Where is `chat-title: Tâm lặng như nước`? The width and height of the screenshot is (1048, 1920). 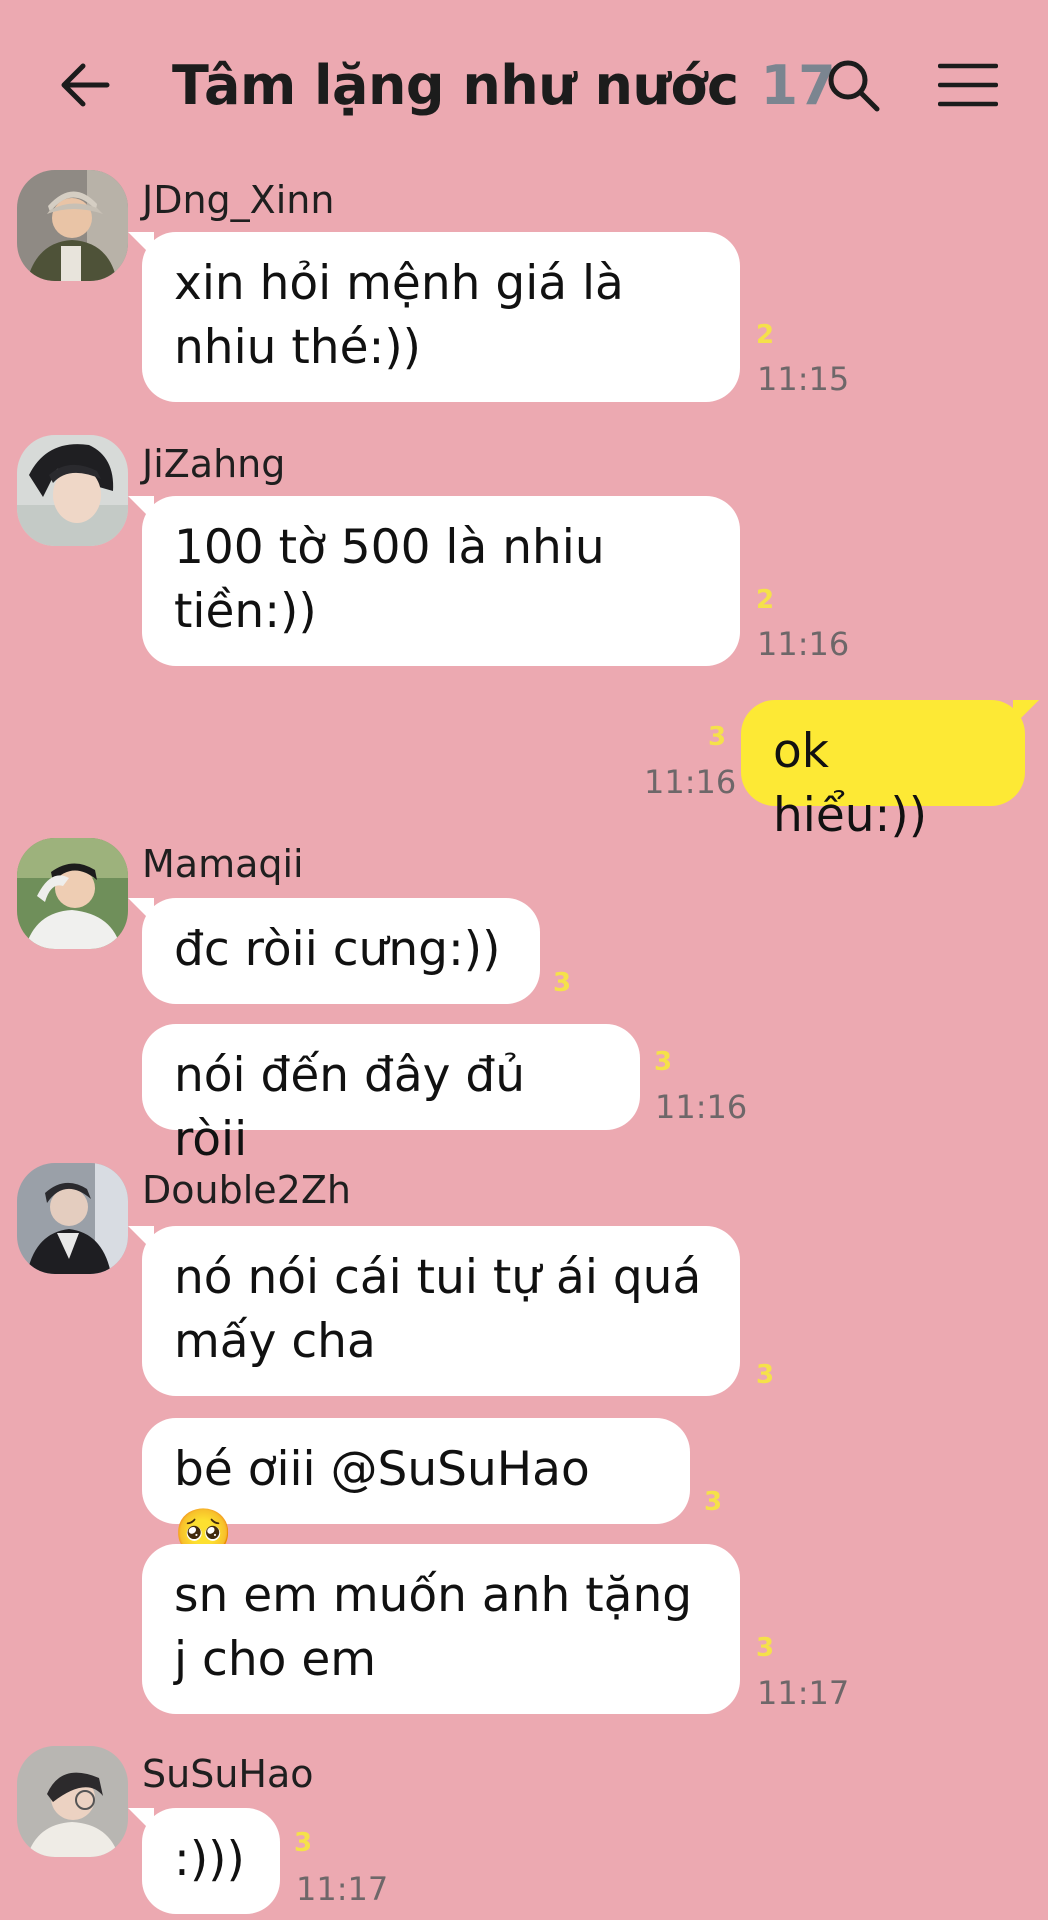 chat-title: Tâm lặng như nước is located at coordinates (455, 85).